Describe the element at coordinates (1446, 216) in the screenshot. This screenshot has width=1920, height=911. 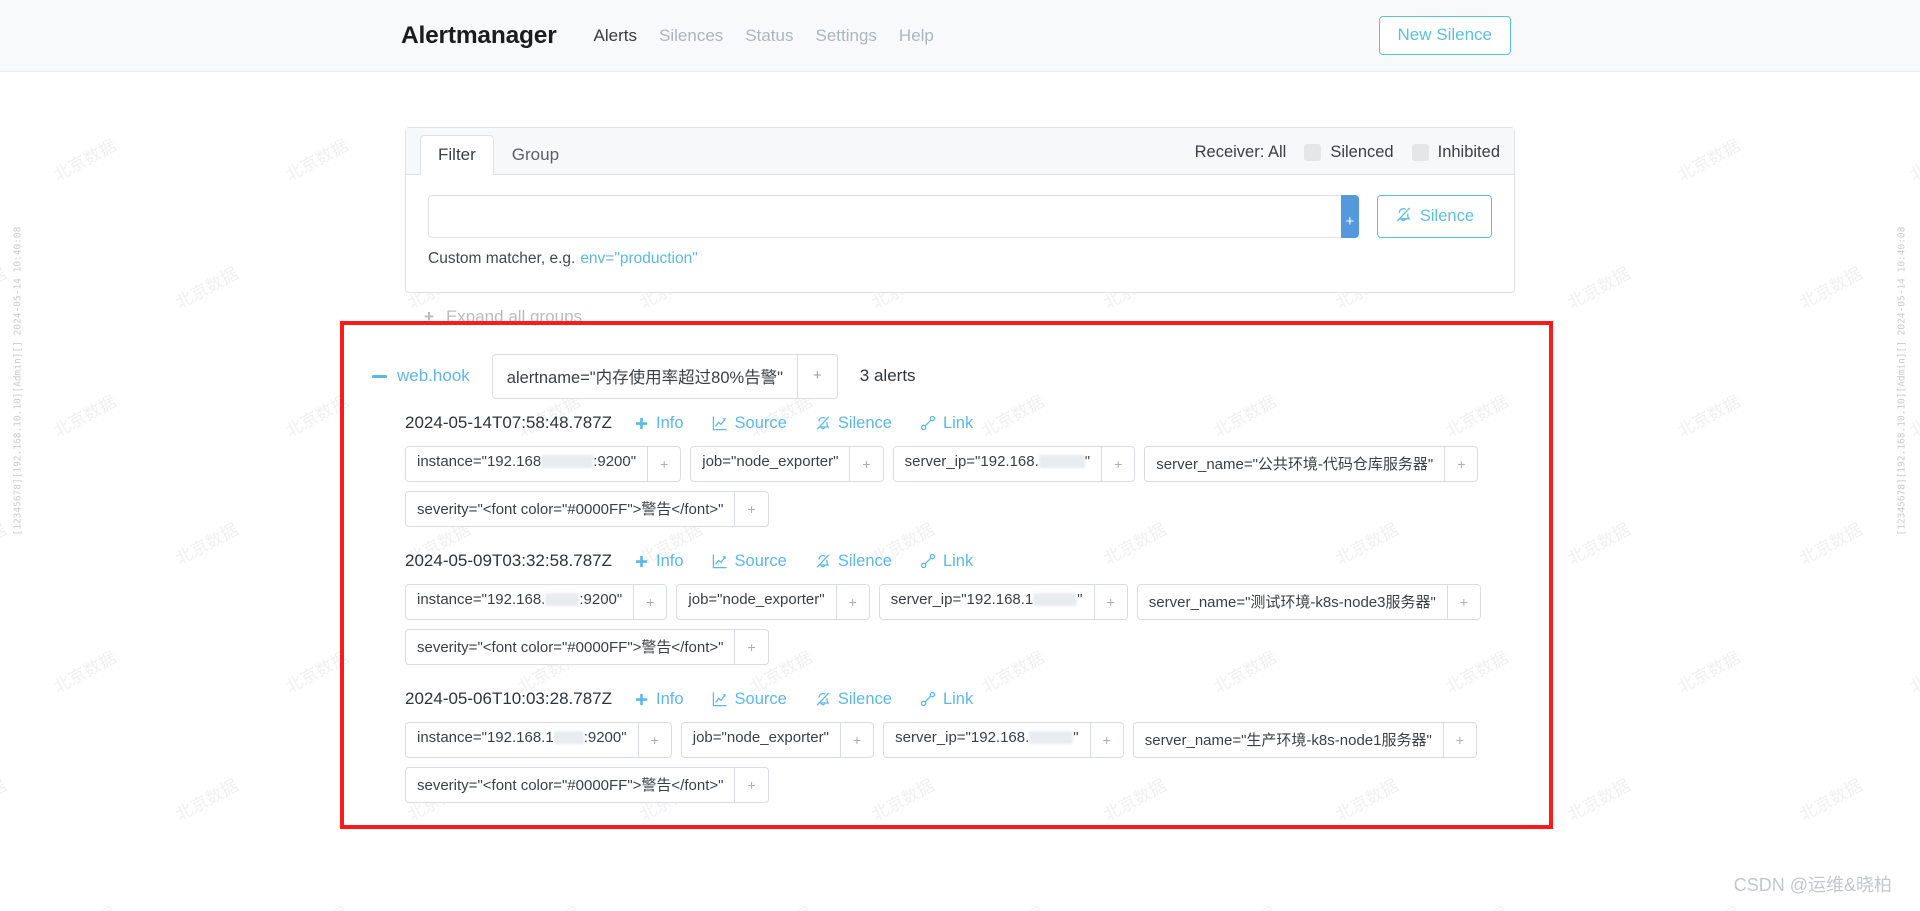
I see `silence-button-label: Silence` at that location.